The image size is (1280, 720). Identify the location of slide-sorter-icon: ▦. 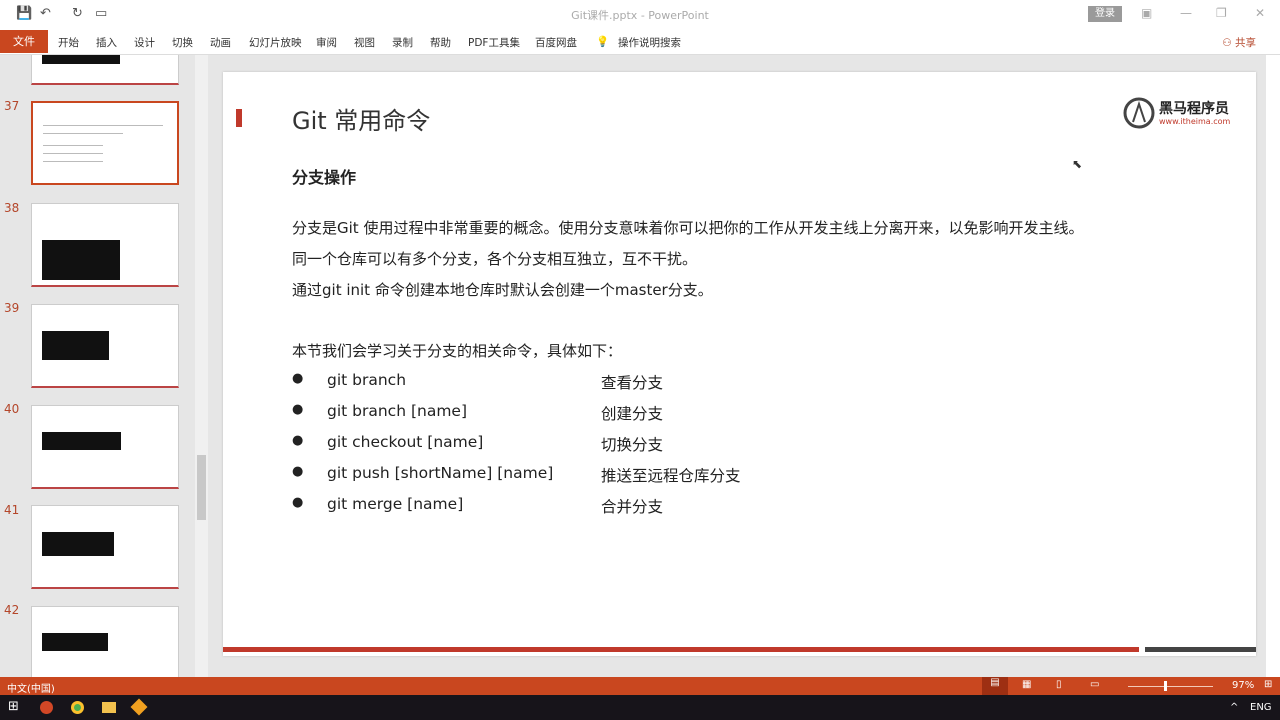
(1026, 684).